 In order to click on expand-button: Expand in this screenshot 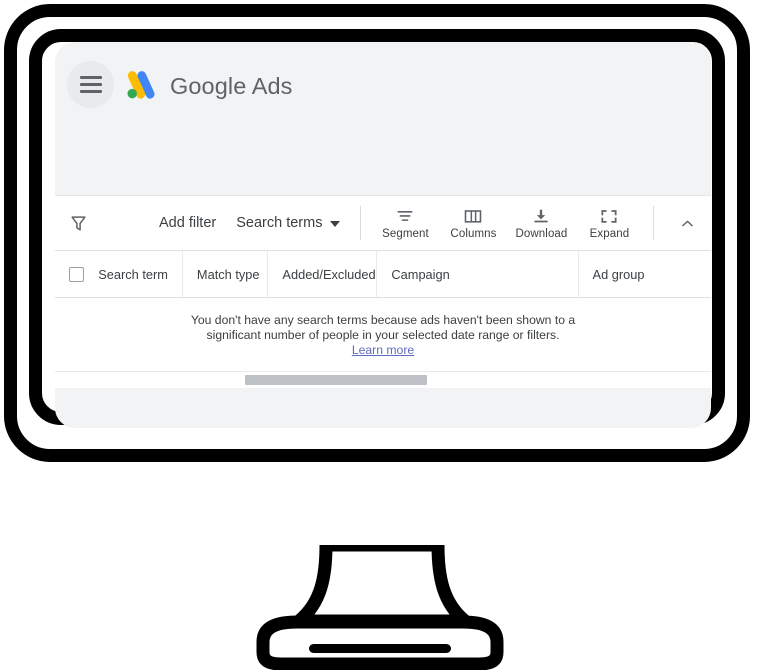, I will do `click(609, 223)`.